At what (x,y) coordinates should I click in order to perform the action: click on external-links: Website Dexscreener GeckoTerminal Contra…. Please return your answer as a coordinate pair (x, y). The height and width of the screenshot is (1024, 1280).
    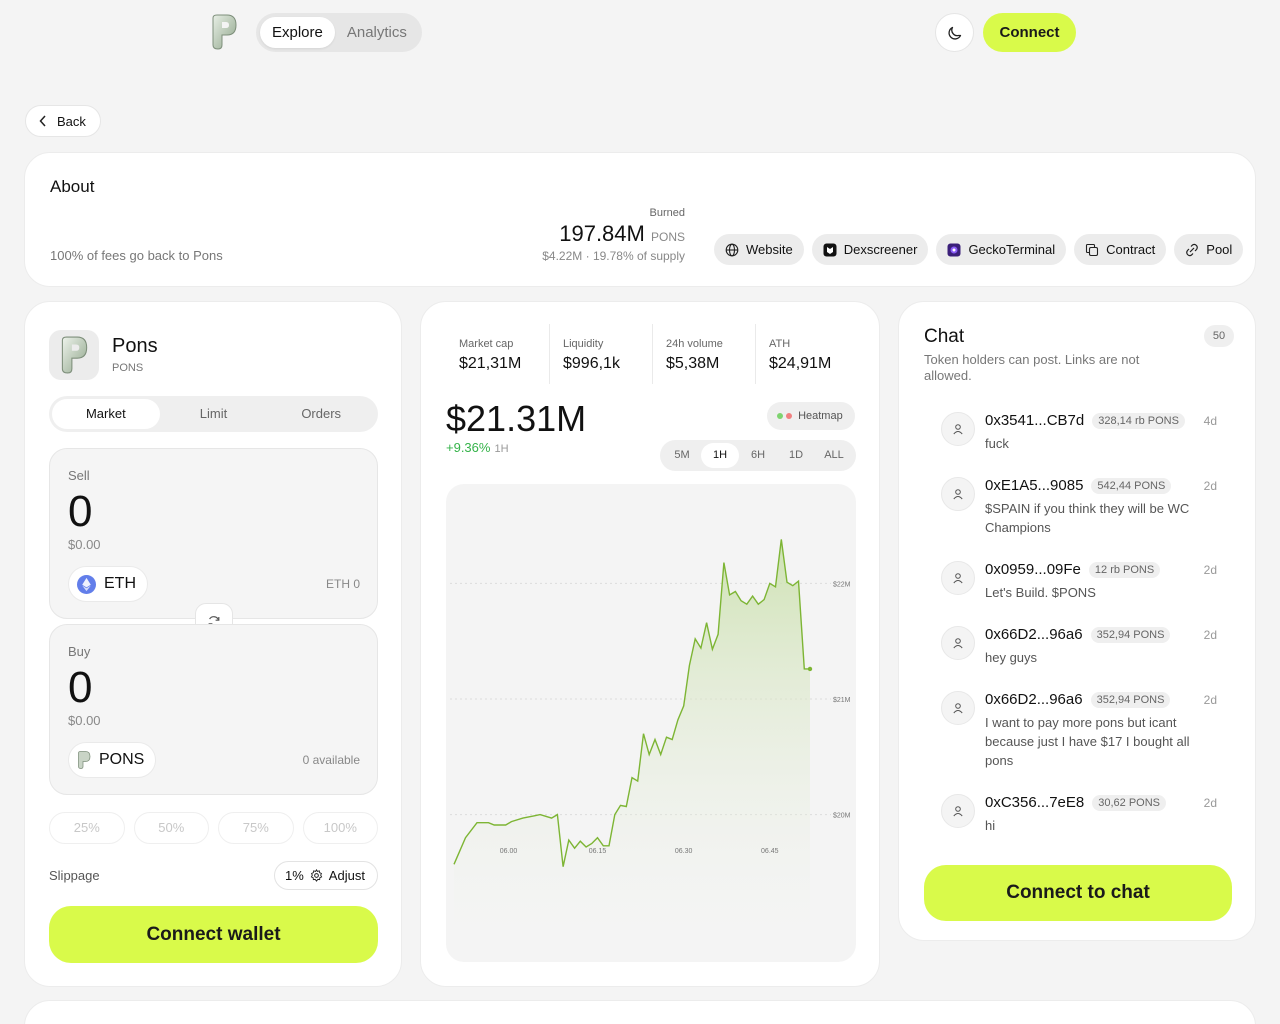
    Looking at the image, I should click on (979, 249).